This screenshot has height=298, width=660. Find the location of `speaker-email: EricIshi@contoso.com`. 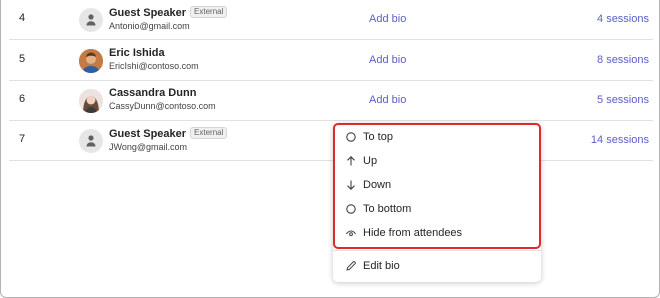

speaker-email: EricIshi@contoso.com is located at coordinates (154, 66).